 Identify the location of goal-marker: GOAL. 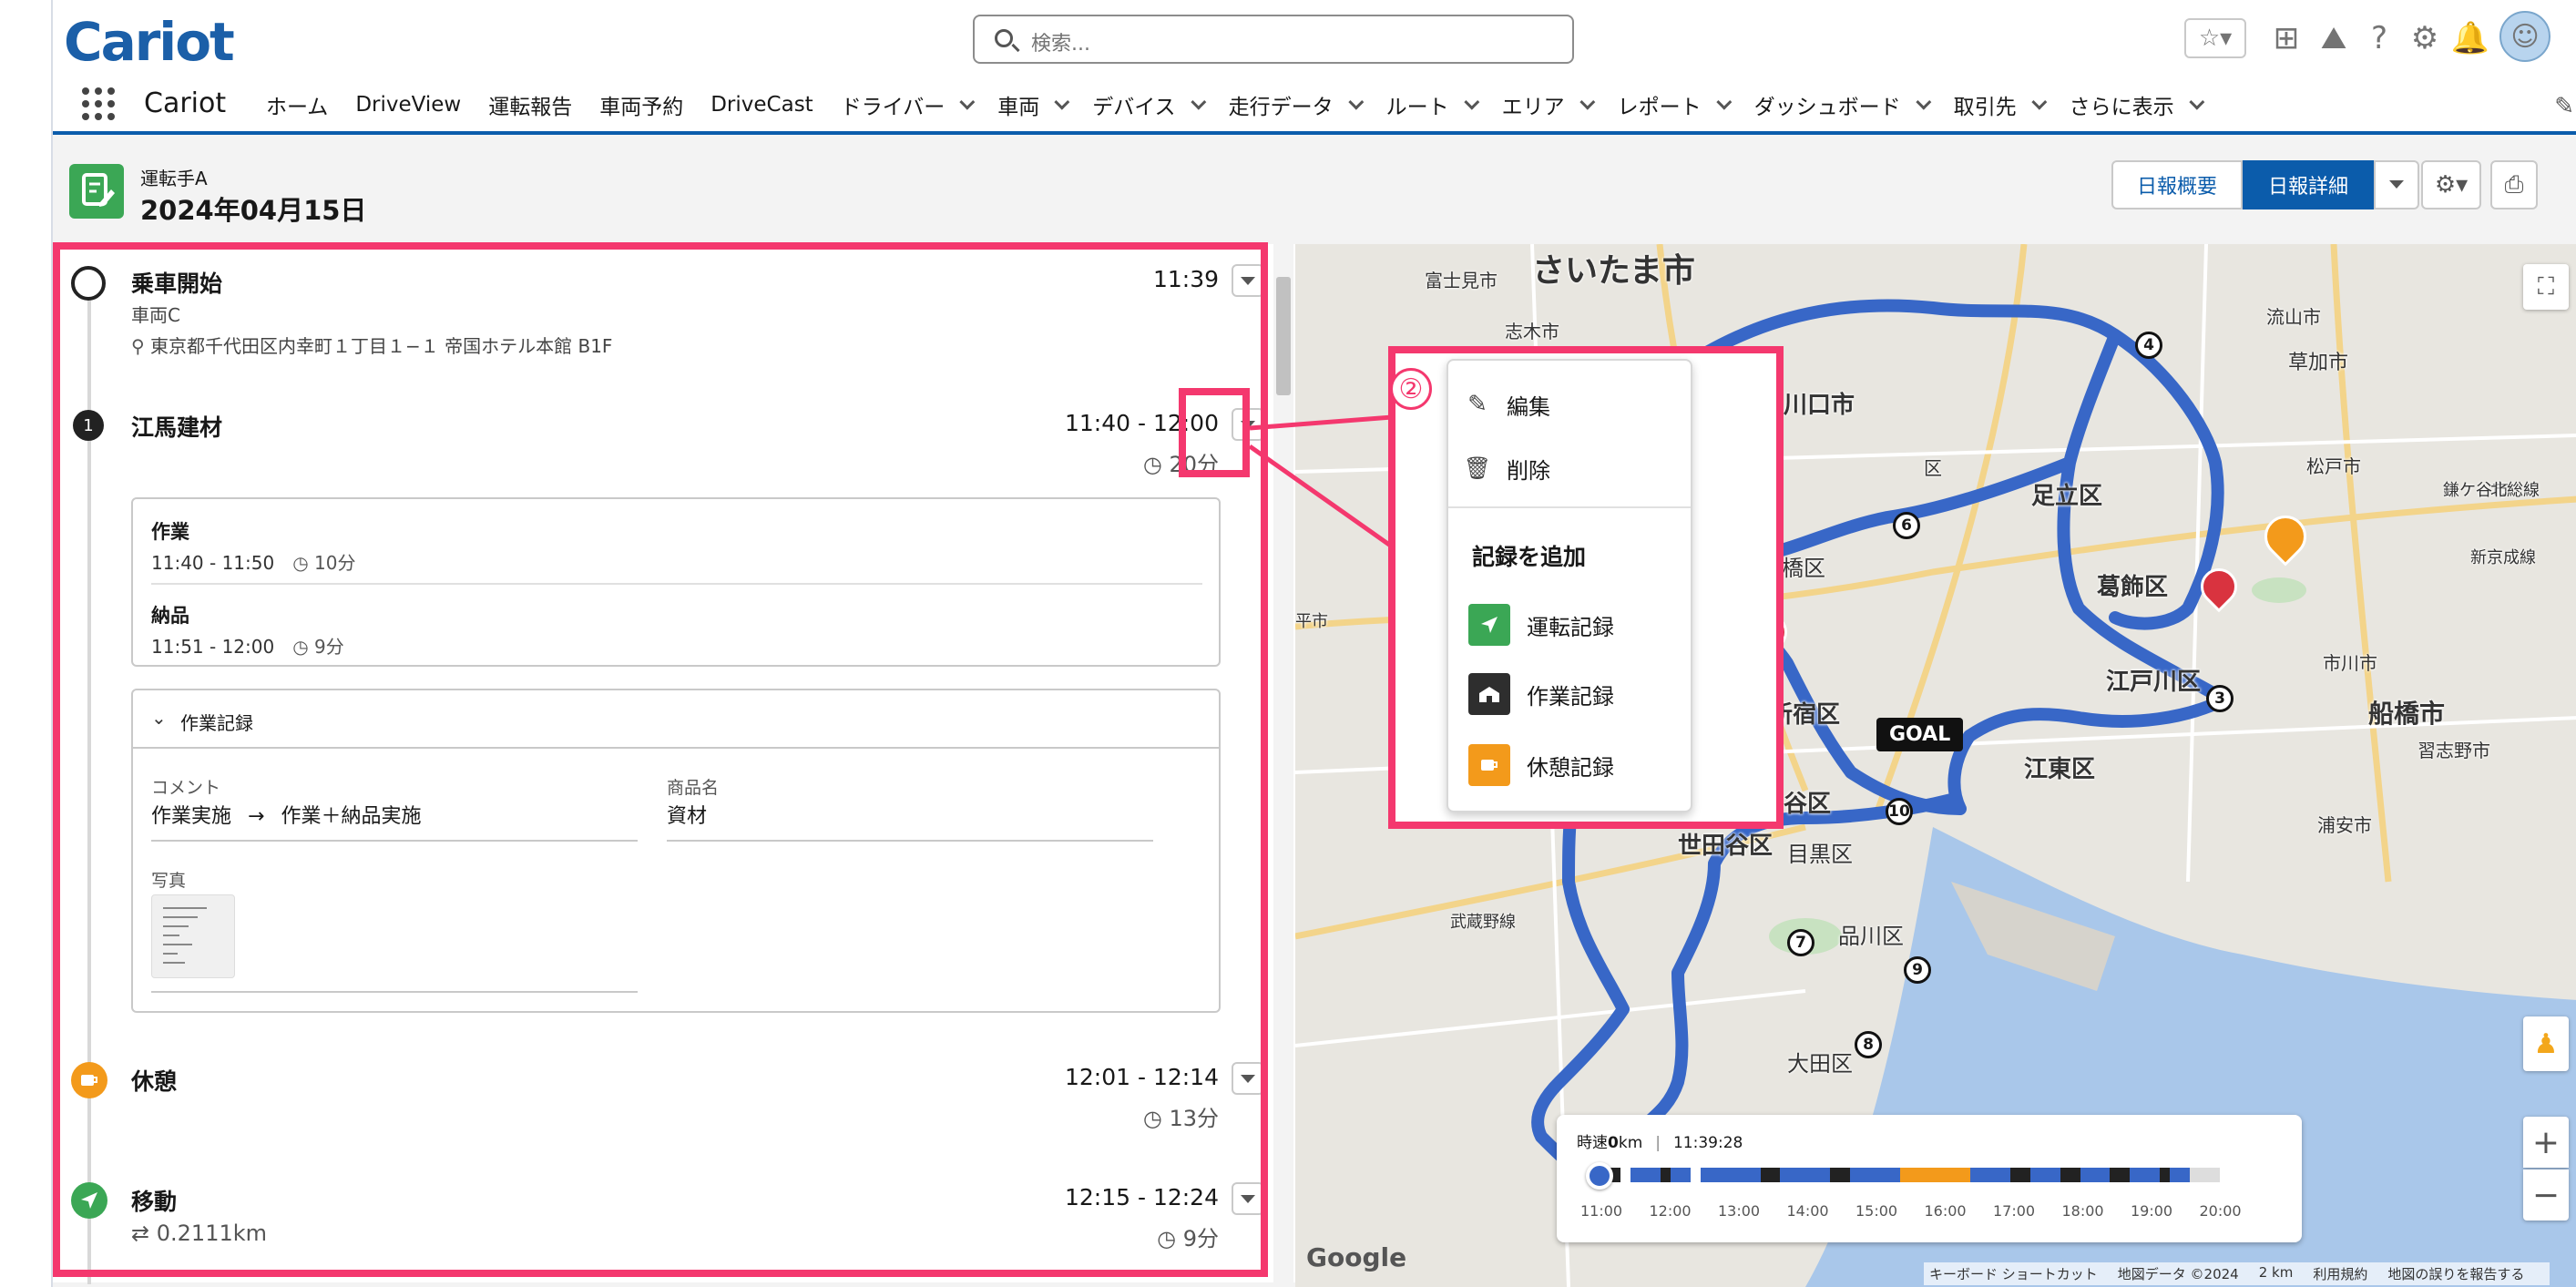
(1920, 734).